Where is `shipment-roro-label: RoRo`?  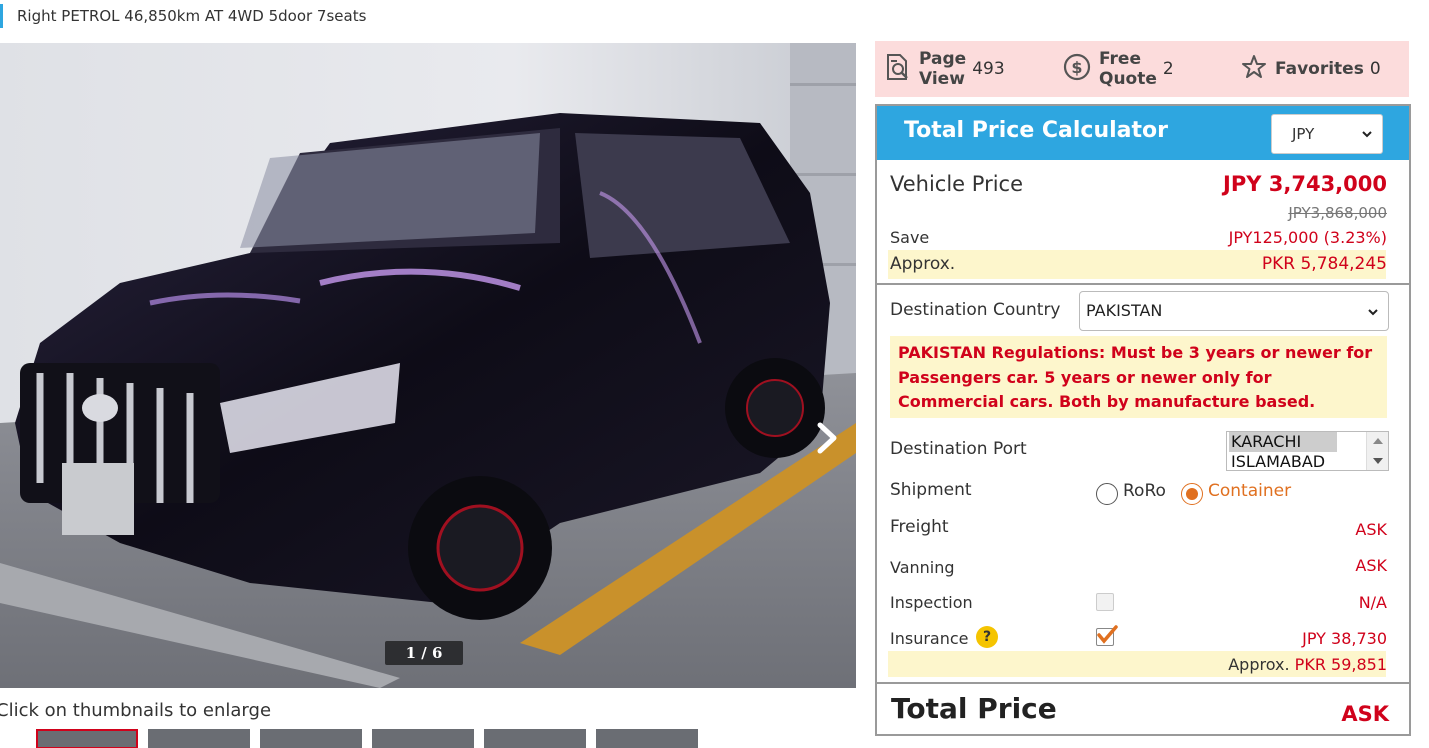 shipment-roro-label: RoRo is located at coordinates (1144, 491).